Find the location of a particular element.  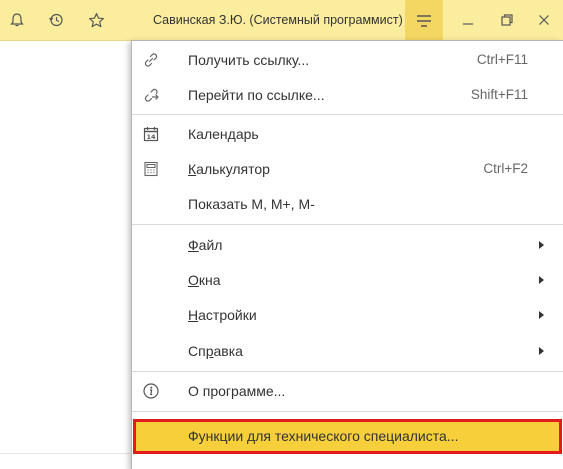

menu-item-goto-link: Перейти по ссылке... Shift+F11 is located at coordinates (347, 95).